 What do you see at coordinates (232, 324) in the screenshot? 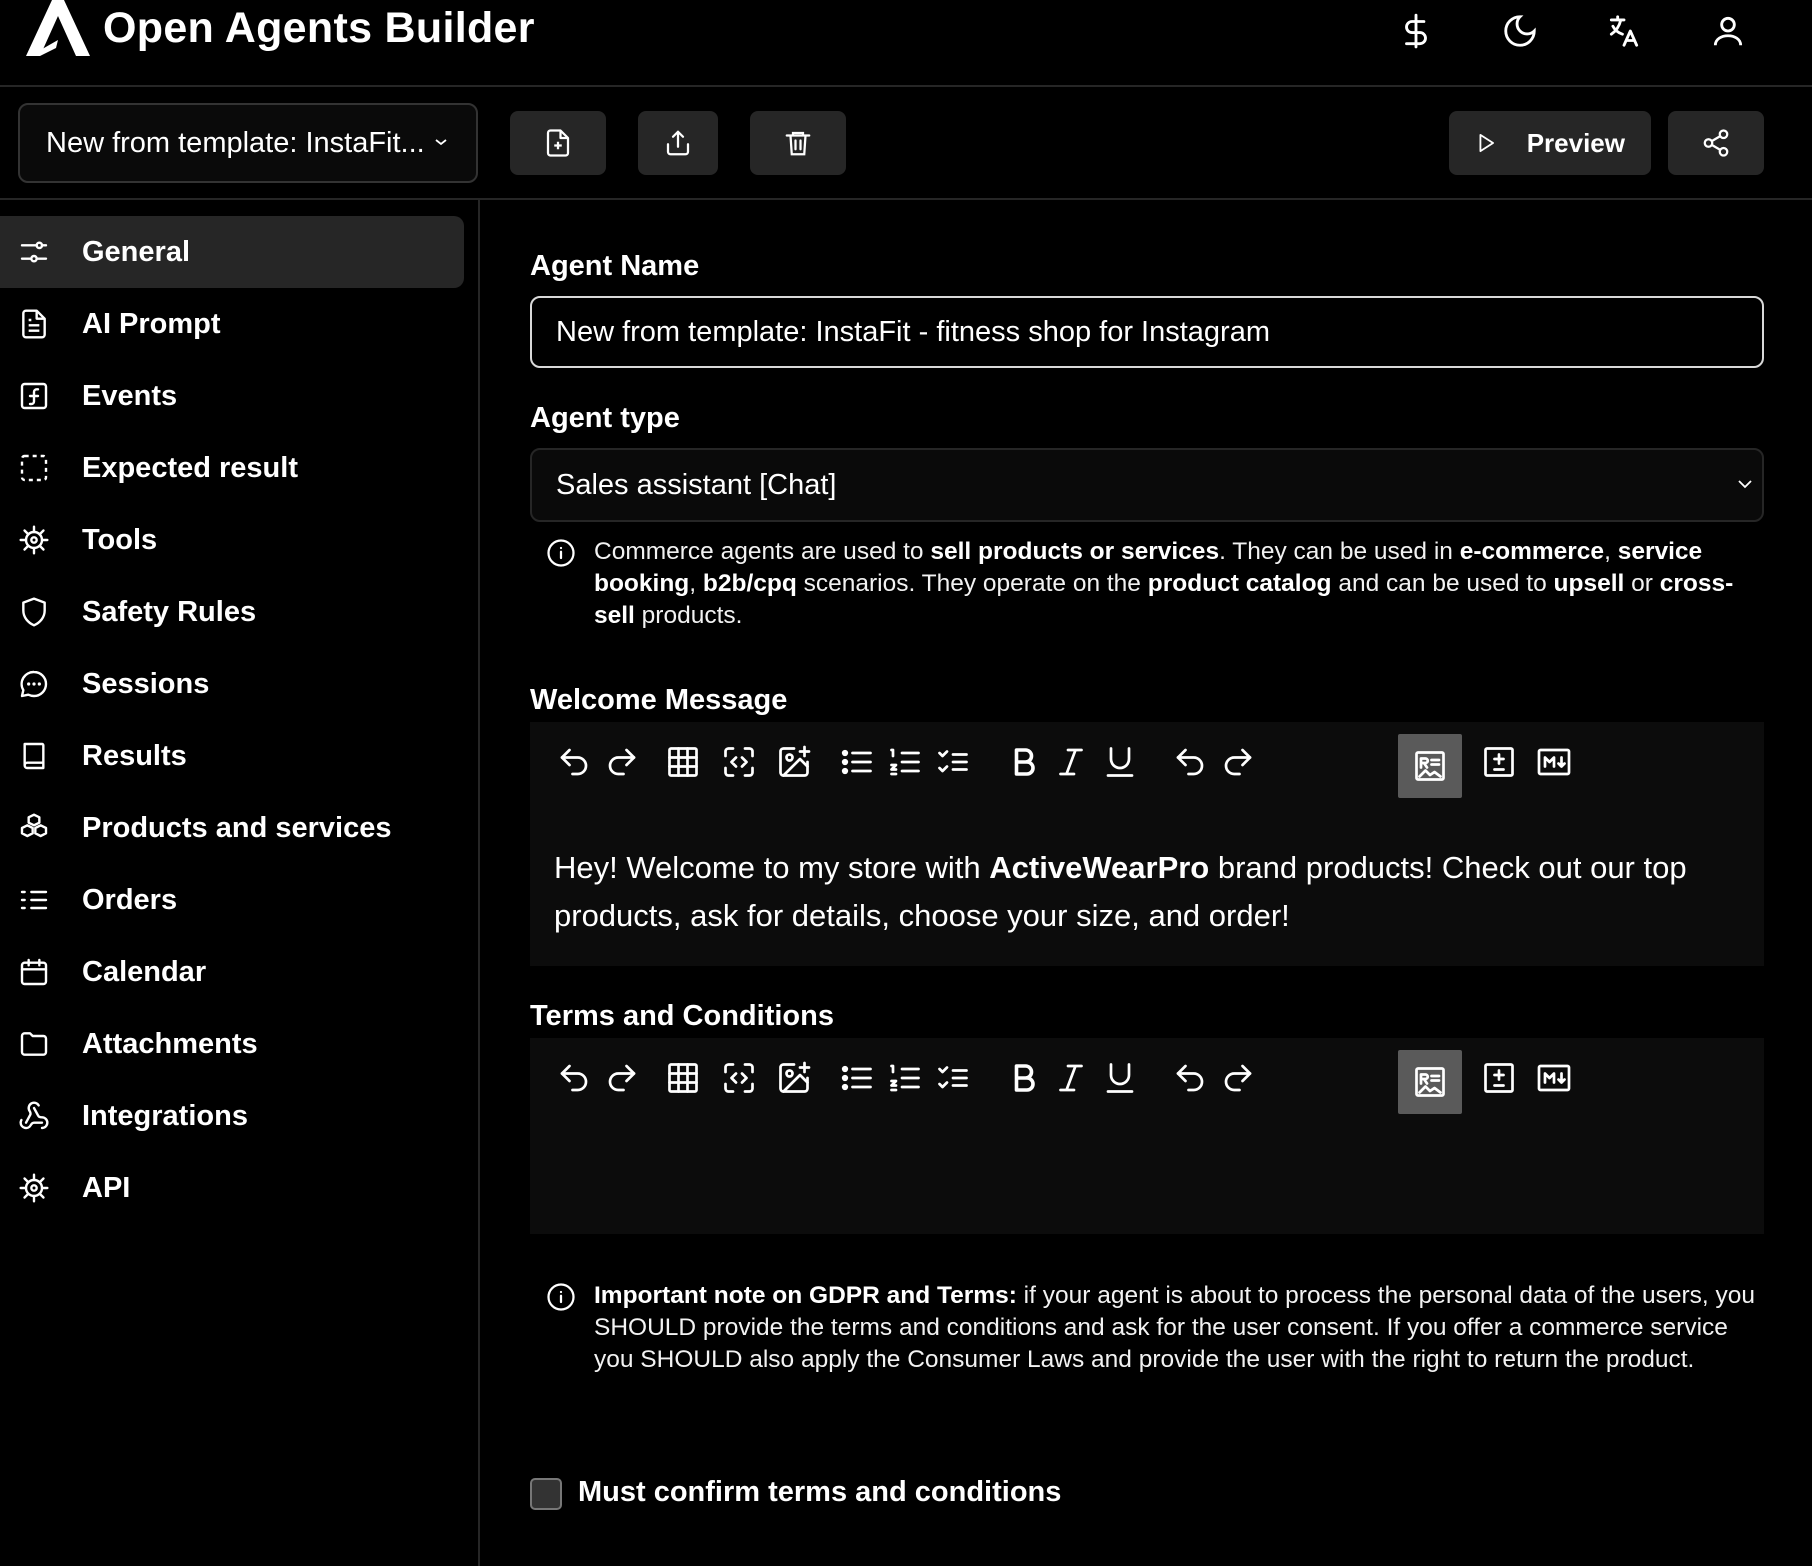
I see `sidebar-item-ai-prompt: AI Prompt` at bounding box center [232, 324].